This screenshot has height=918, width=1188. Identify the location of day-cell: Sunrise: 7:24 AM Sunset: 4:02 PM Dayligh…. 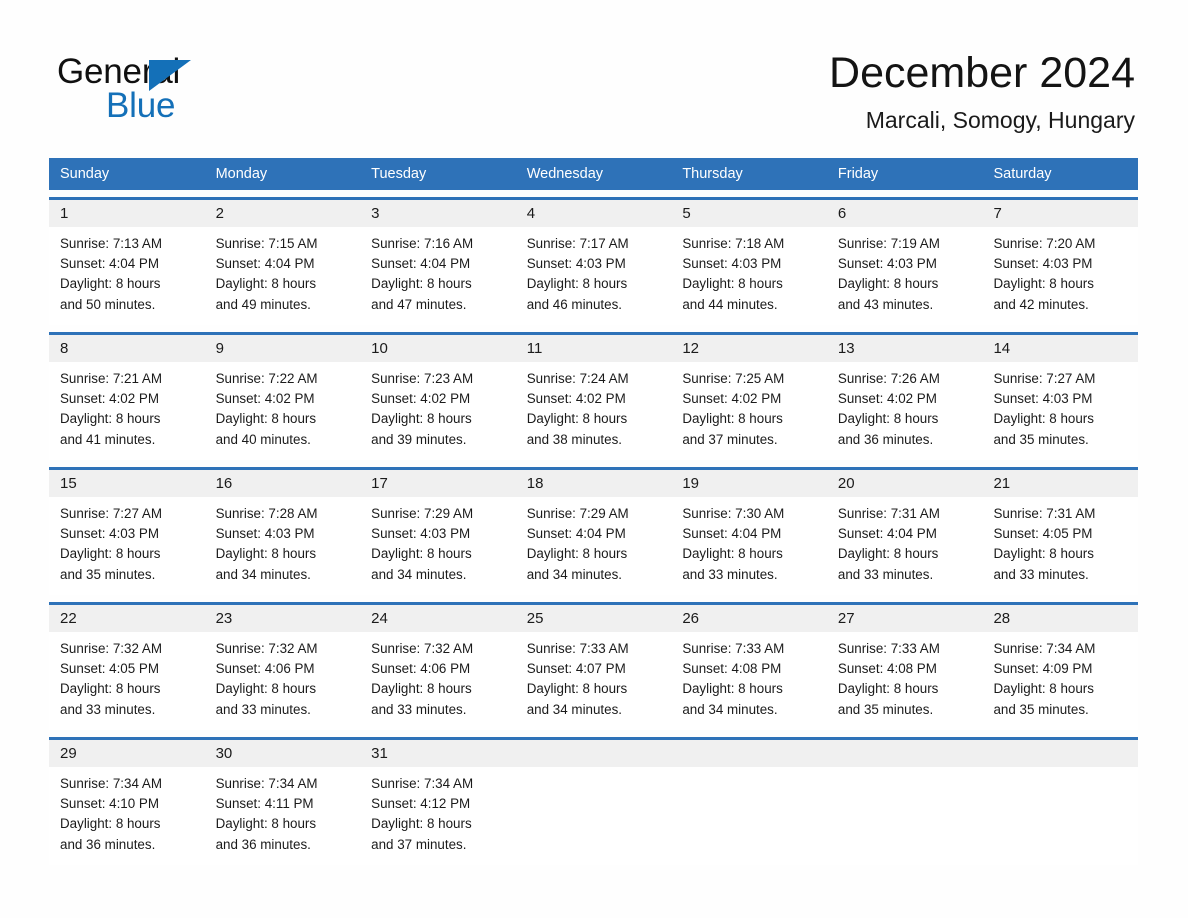
(594, 411).